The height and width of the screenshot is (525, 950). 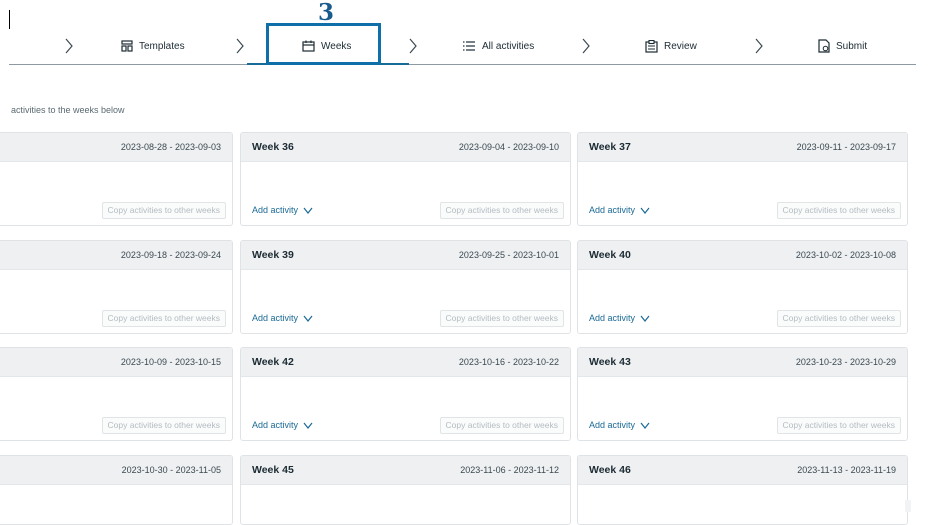 I want to click on week-date-range: 2023-09-25 - 2023-10-01, so click(x=508, y=255).